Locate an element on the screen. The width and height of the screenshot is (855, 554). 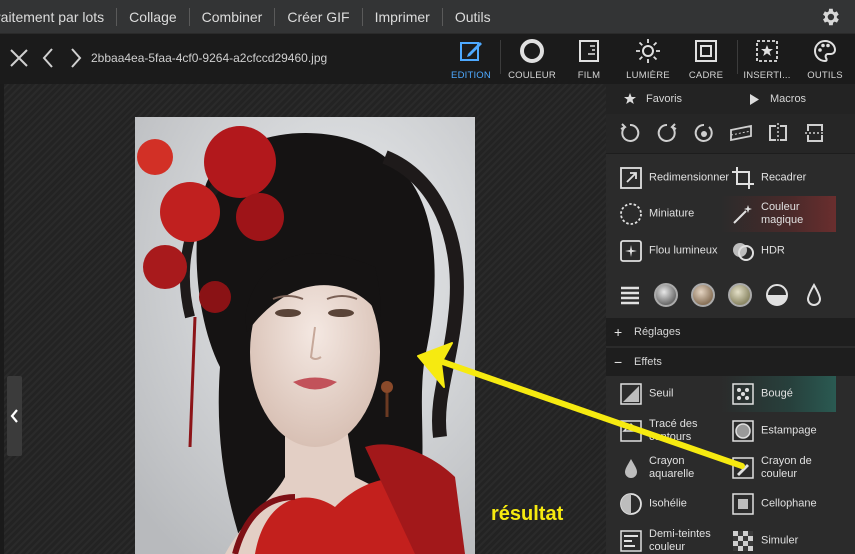
cellophane-button: Cellophane is located at coordinates (780, 504).